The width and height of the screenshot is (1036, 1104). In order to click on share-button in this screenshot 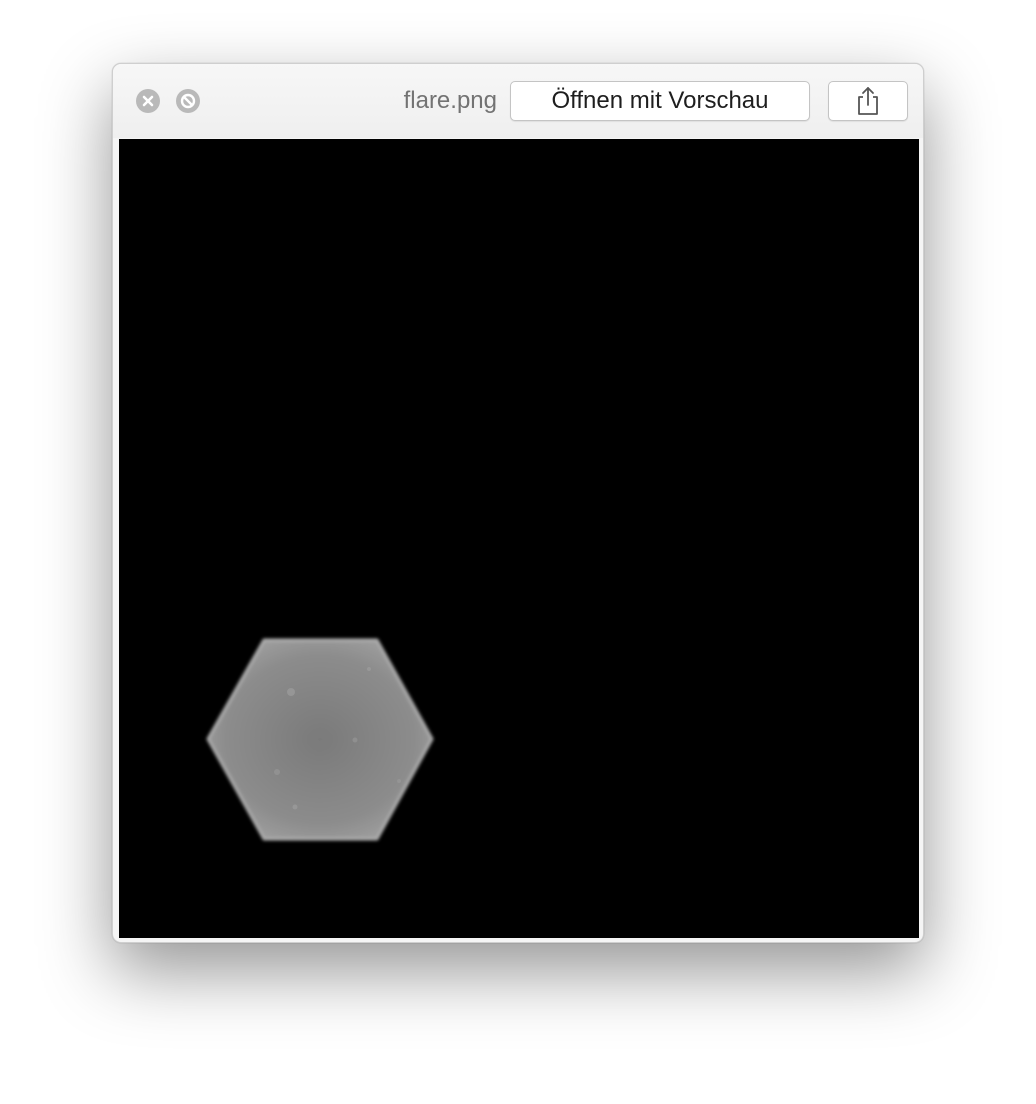, I will do `click(868, 101)`.